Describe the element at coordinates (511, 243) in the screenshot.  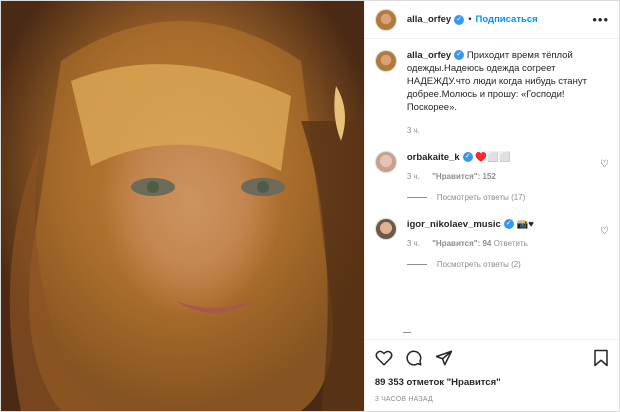
I see `reply-button: Ответить` at that location.